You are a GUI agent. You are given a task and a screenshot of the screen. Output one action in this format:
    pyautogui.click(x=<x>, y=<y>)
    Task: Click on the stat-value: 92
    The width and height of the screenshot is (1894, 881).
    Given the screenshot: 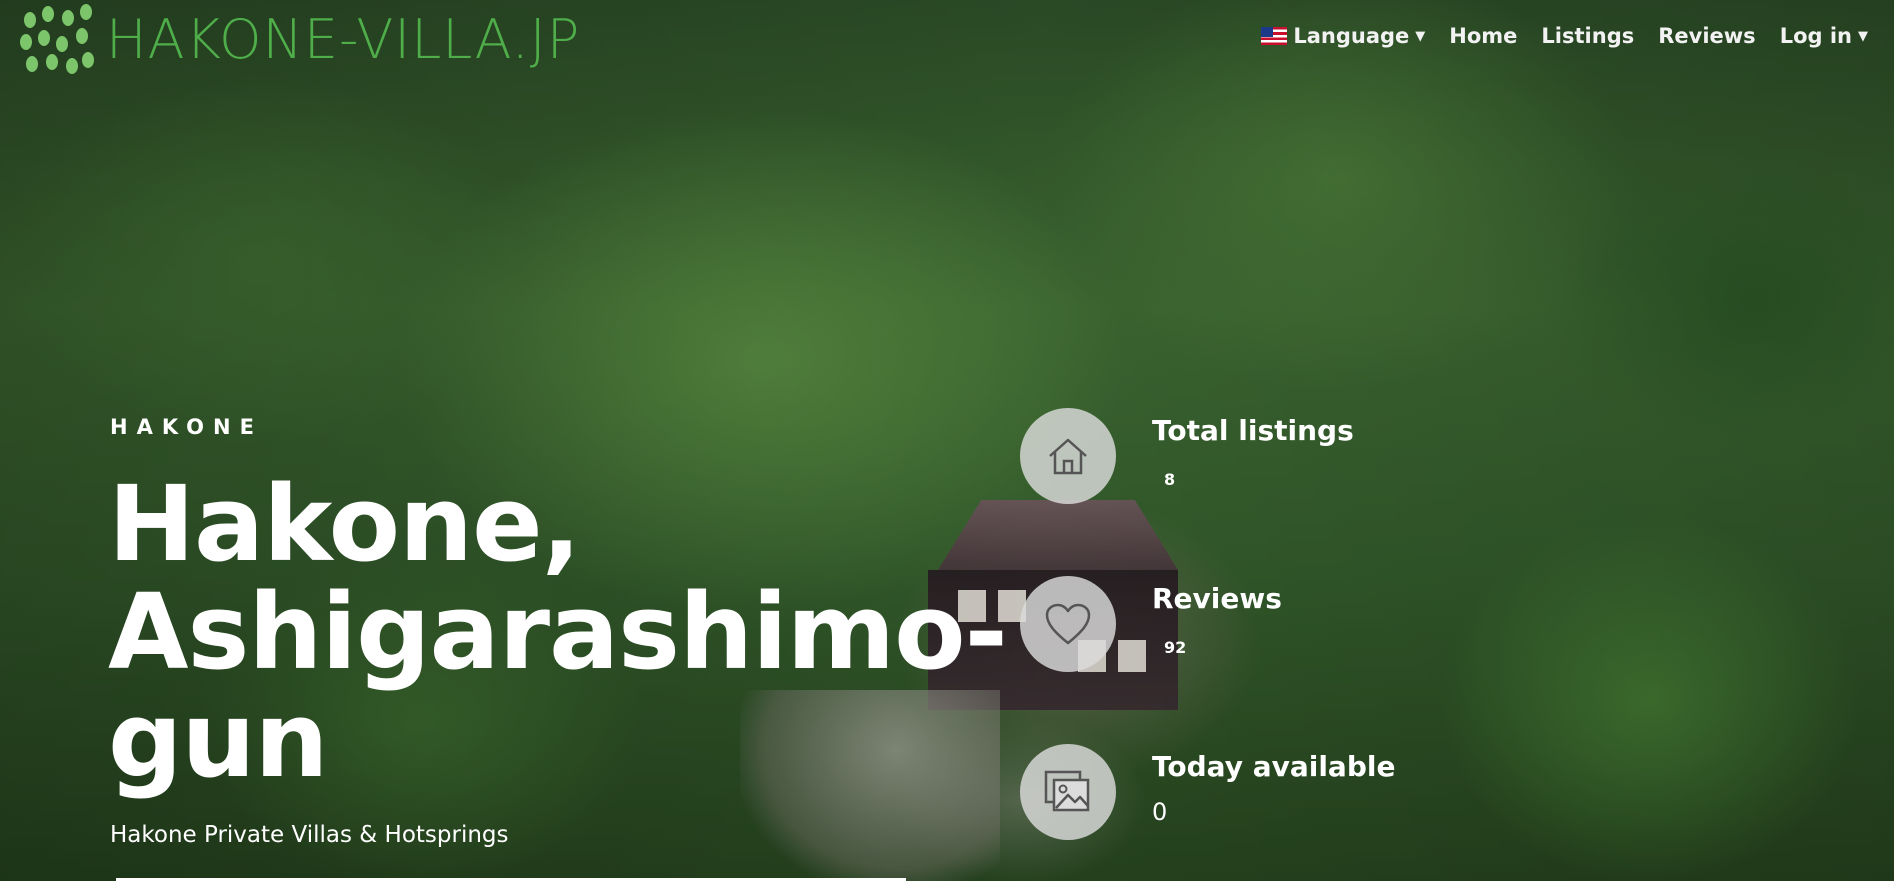 What is the action you would take?
    pyautogui.click(x=1175, y=647)
    